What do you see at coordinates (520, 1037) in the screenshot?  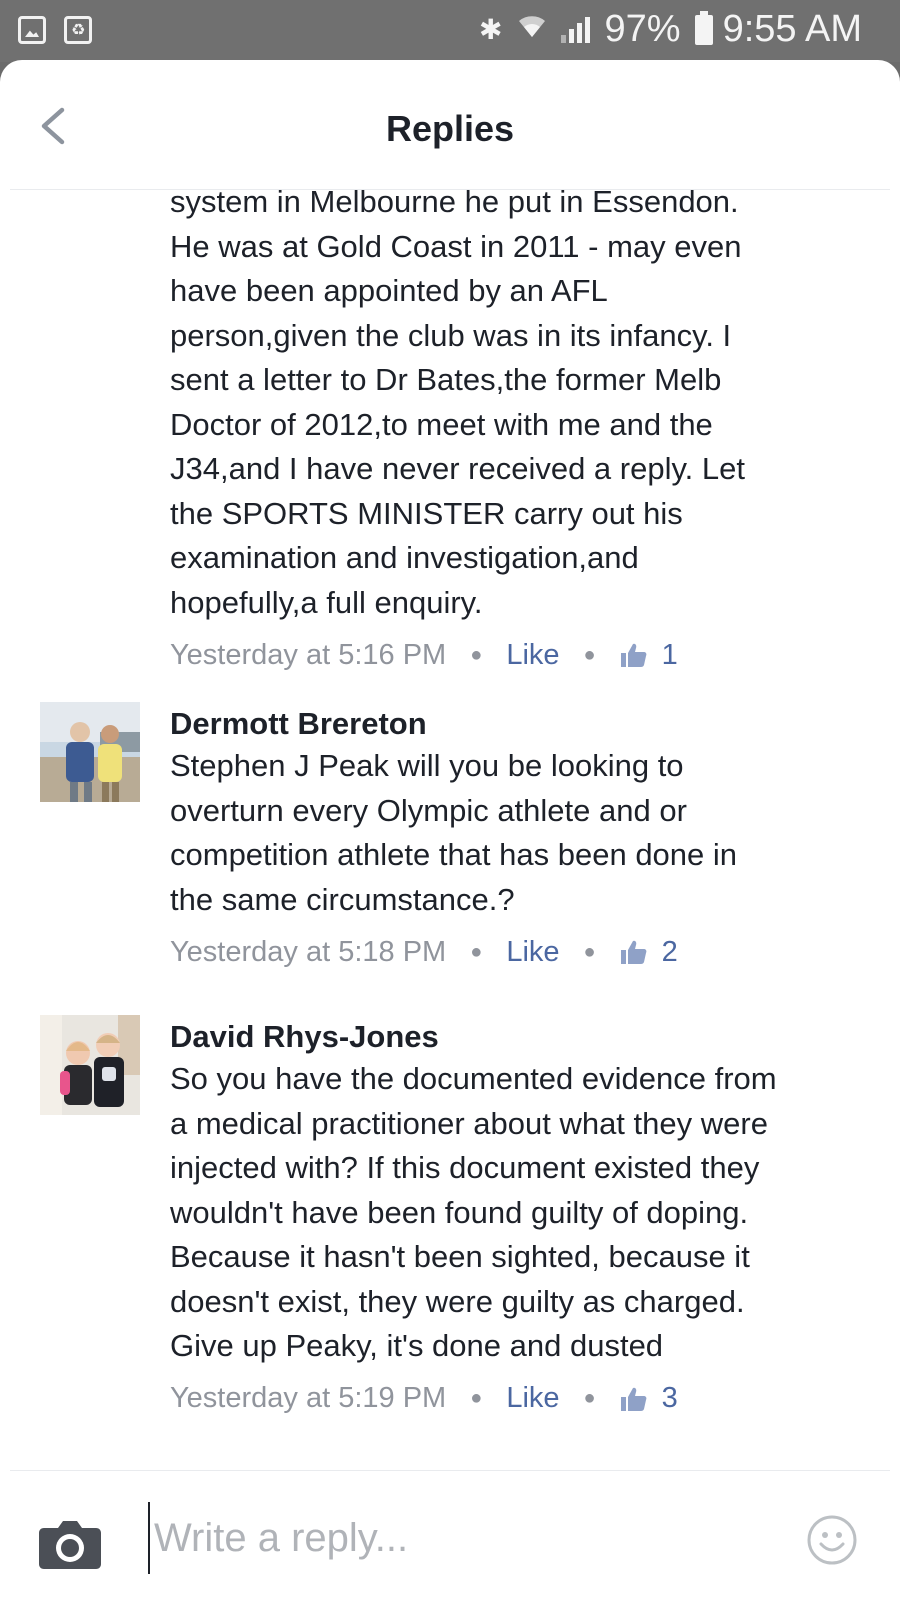 I see `comment-author: David Rhys-Jones` at bounding box center [520, 1037].